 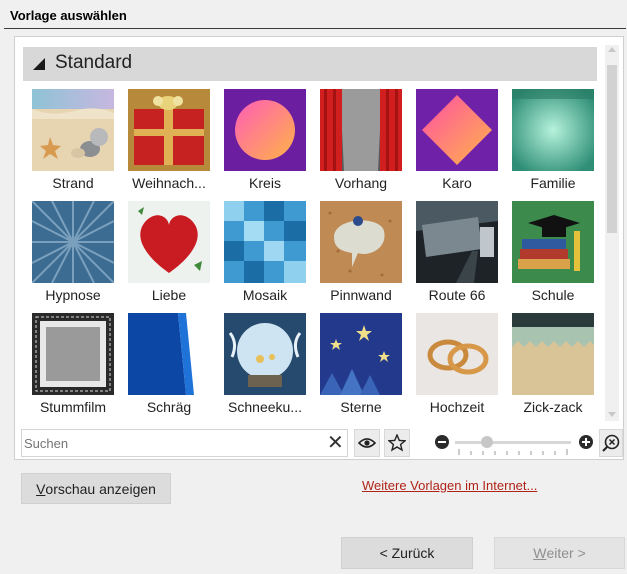 I want to click on template-tile-pinnwand: Pinnwand, so click(x=362, y=256).